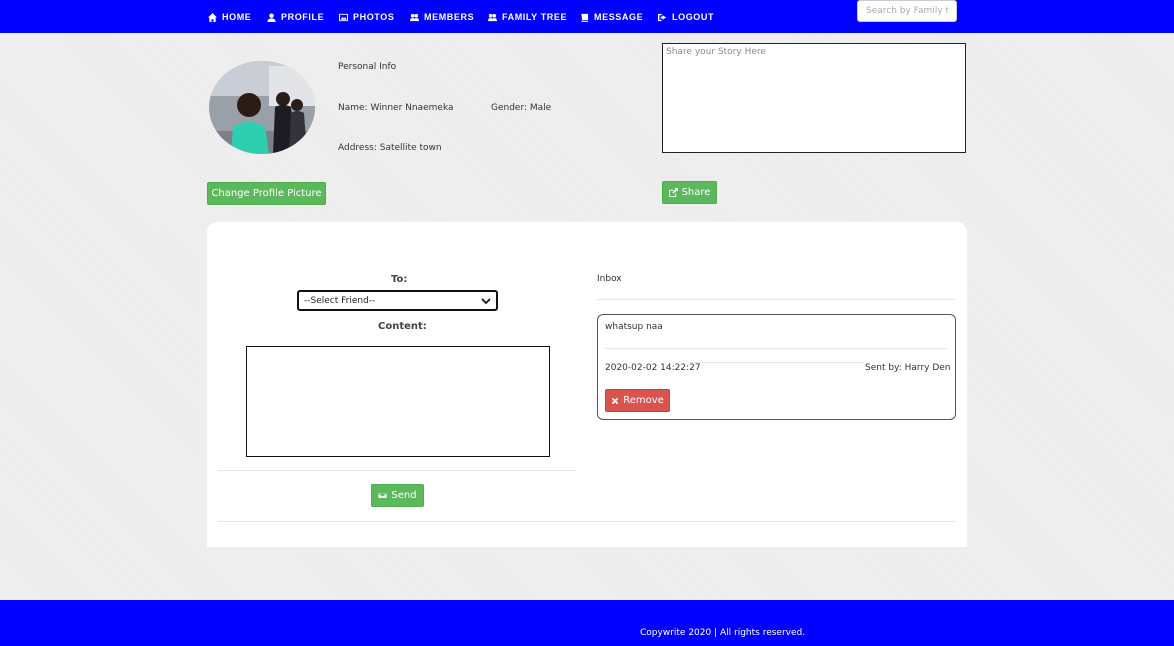 This screenshot has height=646, width=1174. I want to click on sign-out-icon, so click(662, 17).